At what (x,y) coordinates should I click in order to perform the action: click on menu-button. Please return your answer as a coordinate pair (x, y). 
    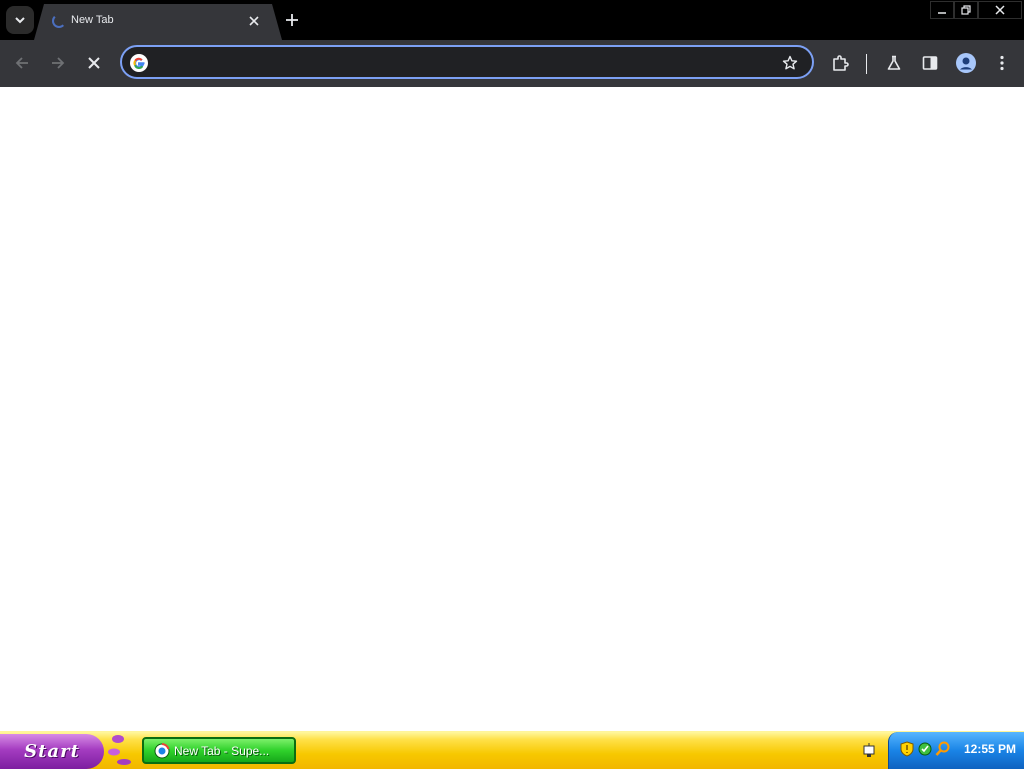
    Looking at the image, I should click on (1002, 63).